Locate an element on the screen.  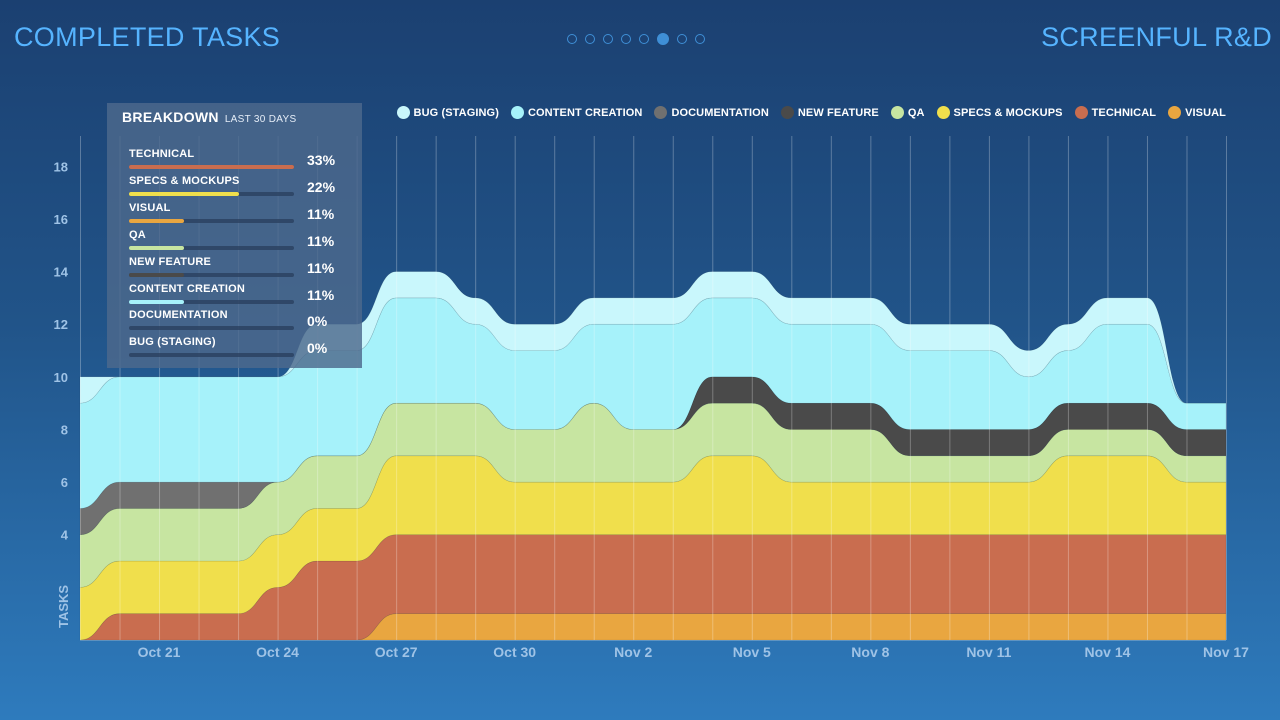
x-tick-label: Nov 11 is located at coordinates (988, 652).